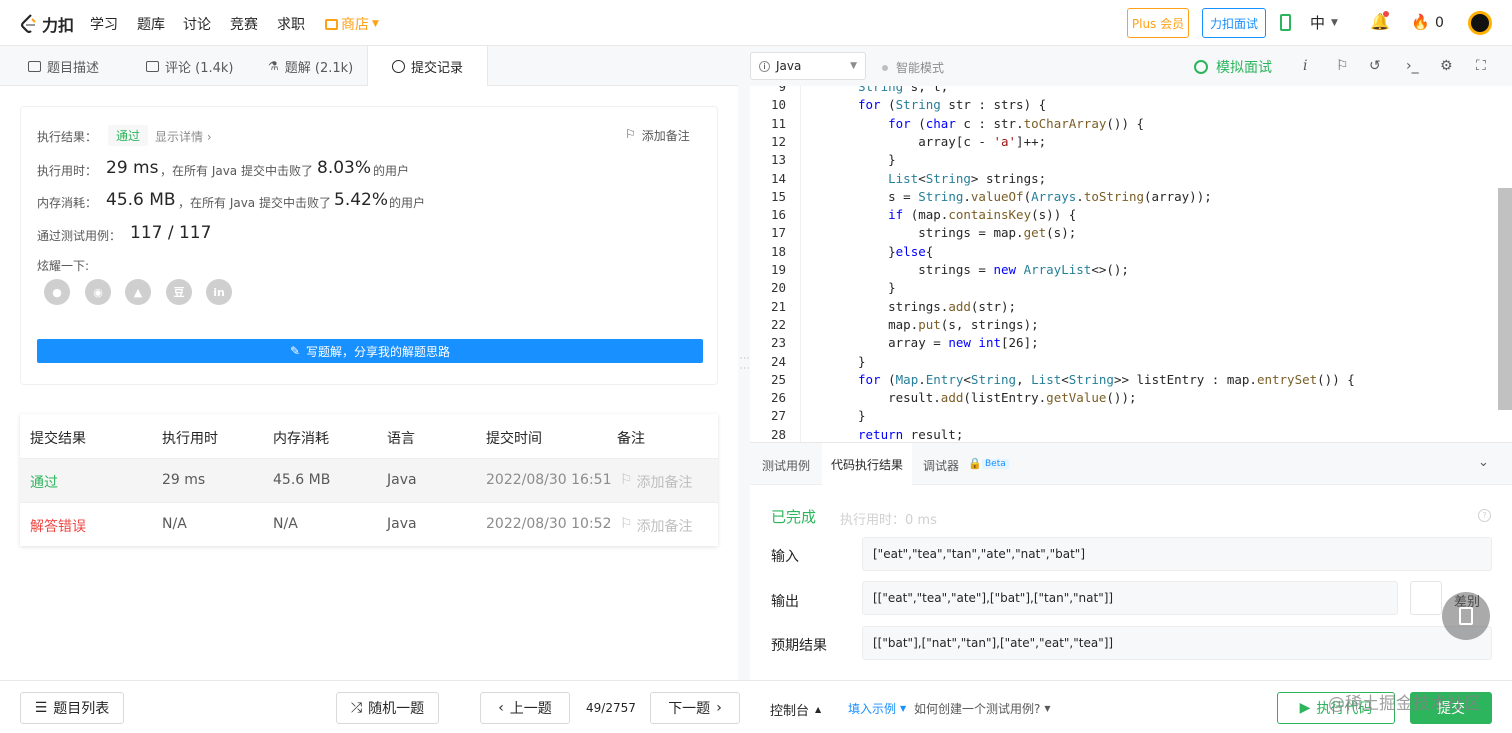 Image resolution: width=1512 pixels, height=733 pixels. What do you see at coordinates (786, 465) in the screenshot?
I see `tab-testcase: 测试用例` at bounding box center [786, 465].